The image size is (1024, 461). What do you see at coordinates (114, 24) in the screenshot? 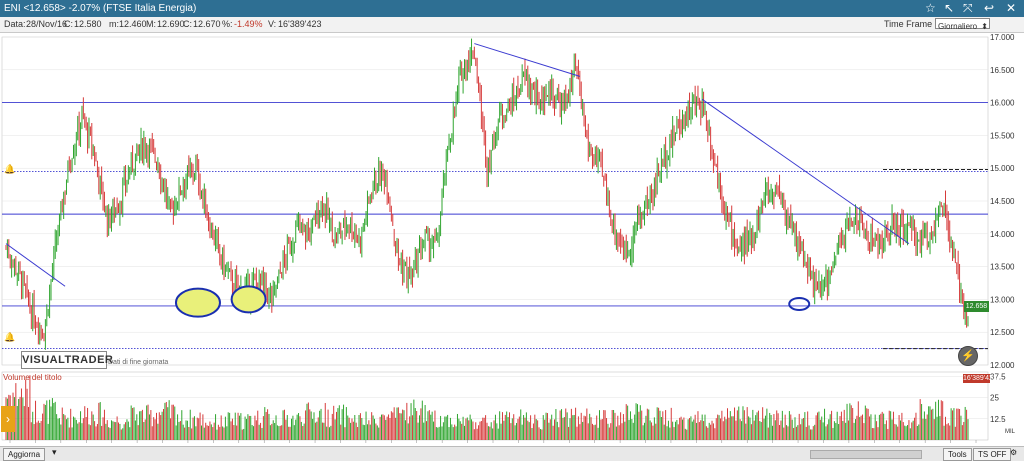
I see `m-label: m:` at bounding box center [114, 24].